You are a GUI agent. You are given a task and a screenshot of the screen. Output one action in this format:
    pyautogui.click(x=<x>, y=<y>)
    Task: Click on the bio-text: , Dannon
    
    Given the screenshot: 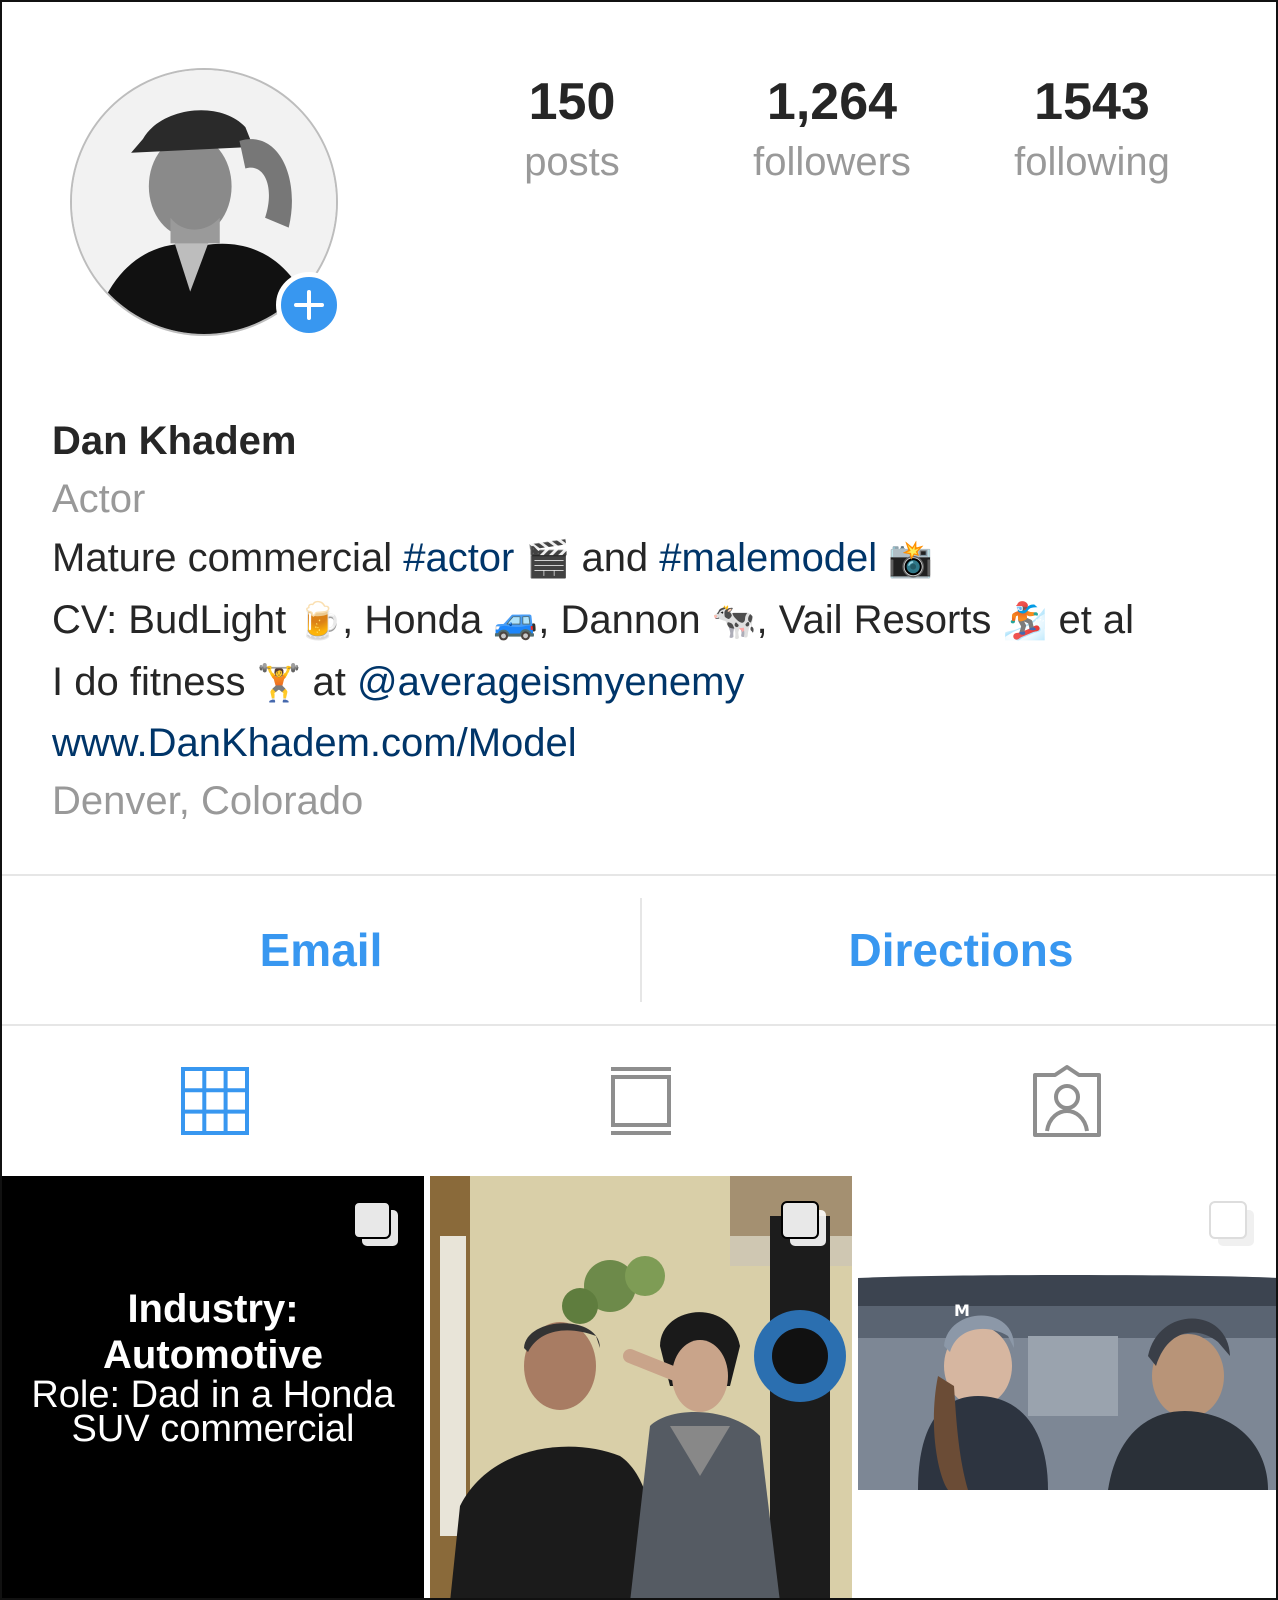 What is the action you would take?
    pyautogui.click(x=625, y=620)
    